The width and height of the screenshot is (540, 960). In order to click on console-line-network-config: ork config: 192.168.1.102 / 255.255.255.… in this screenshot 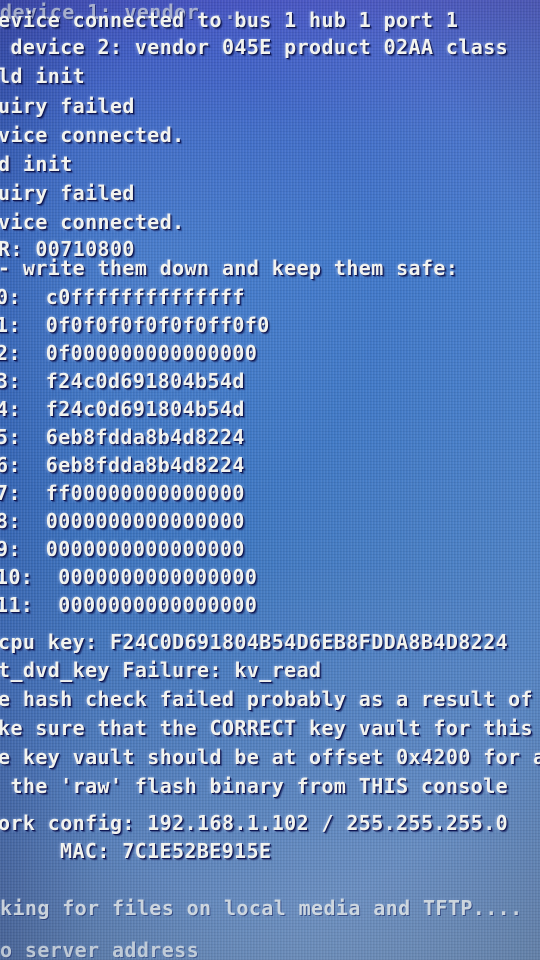, I will do `click(254, 823)`.